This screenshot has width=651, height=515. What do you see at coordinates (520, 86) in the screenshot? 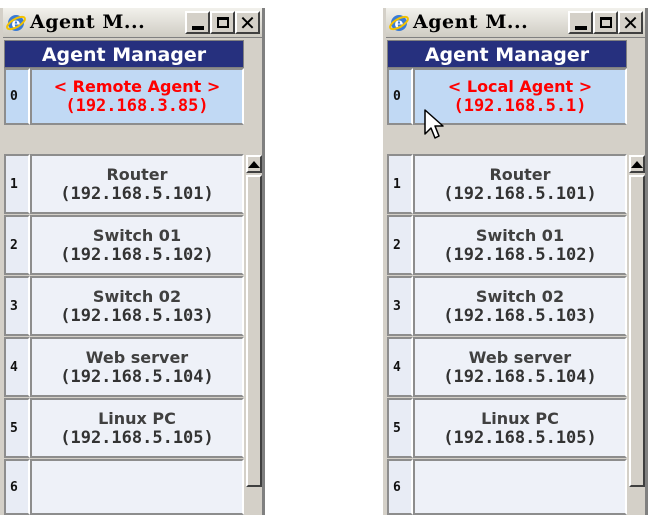
I see `agent-label: < Local Agent >` at bounding box center [520, 86].